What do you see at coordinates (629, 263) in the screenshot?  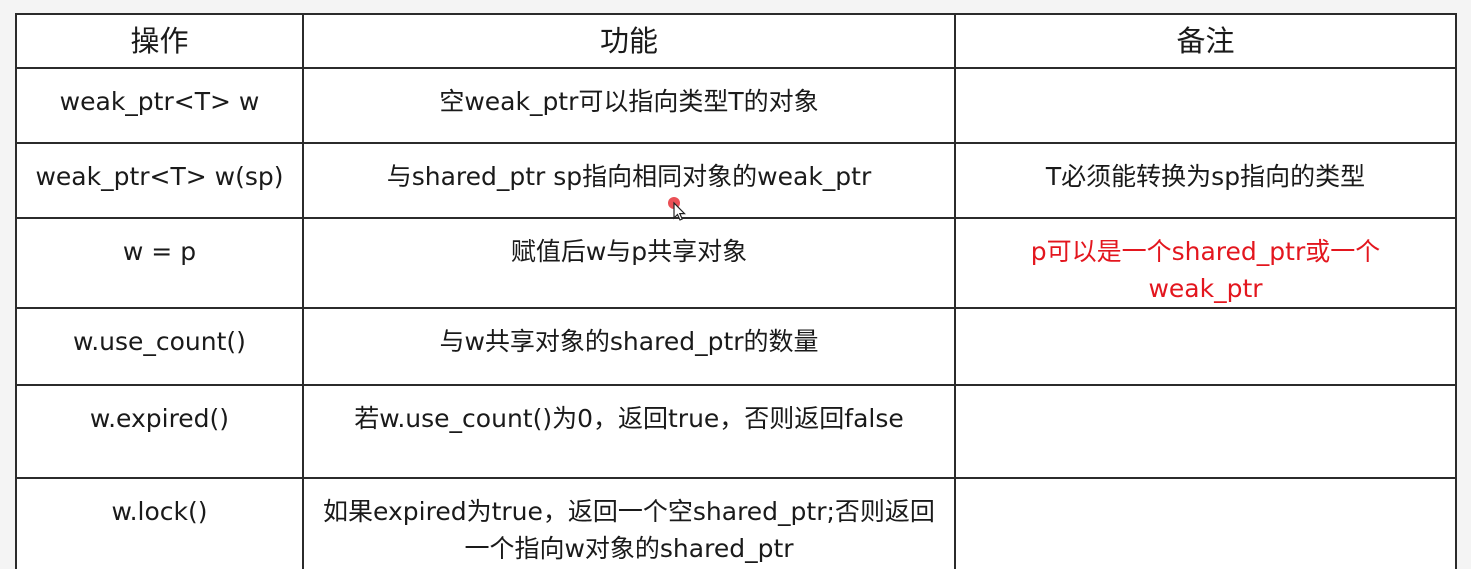 I see `function-cell: 赋值后w与p共享对象` at bounding box center [629, 263].